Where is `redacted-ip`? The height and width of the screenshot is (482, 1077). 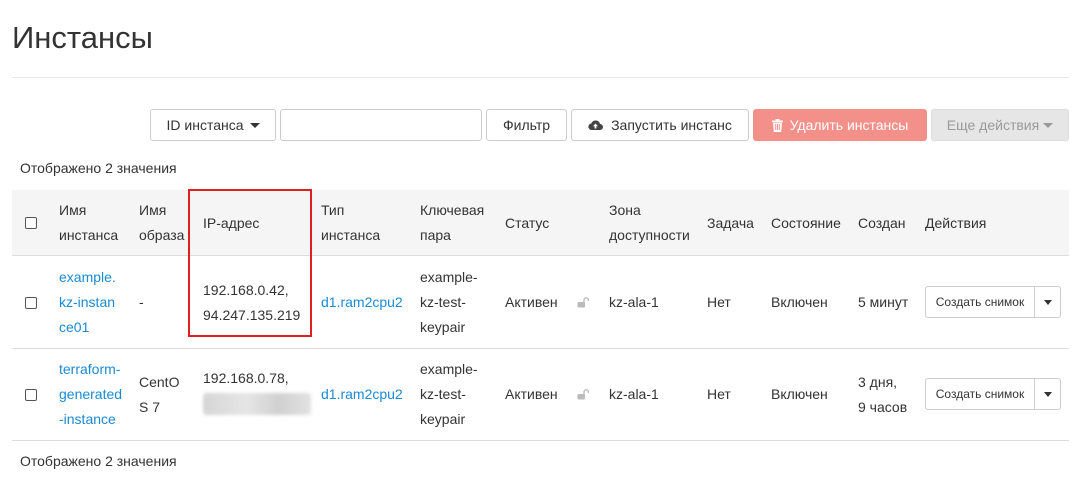
redacted-ip is located at coordinates (257, 404).